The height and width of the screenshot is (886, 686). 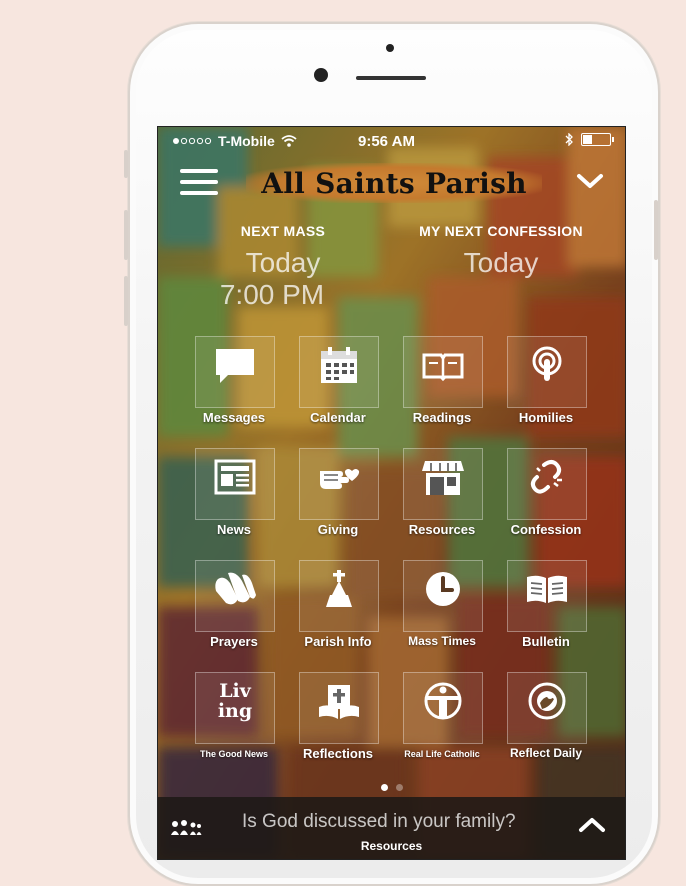 I want to click on tile-label-reflections: Reflections, so click(x=338, y=753).